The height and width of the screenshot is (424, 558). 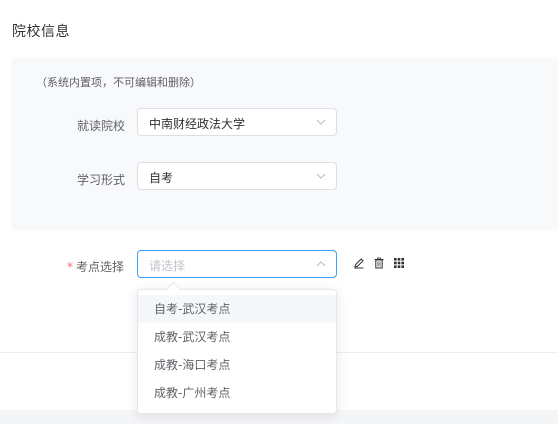 What do you see at coordinates (100, 126) in the screenshot?
I see `school-label: 就读院校` at bounding box center [100, 126].